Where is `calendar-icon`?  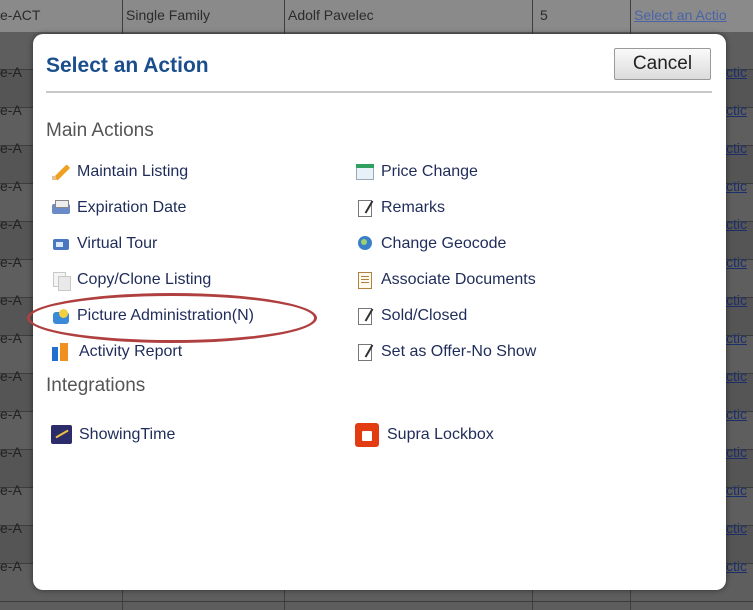
calendar-icon is located at coordinates (365, 172).